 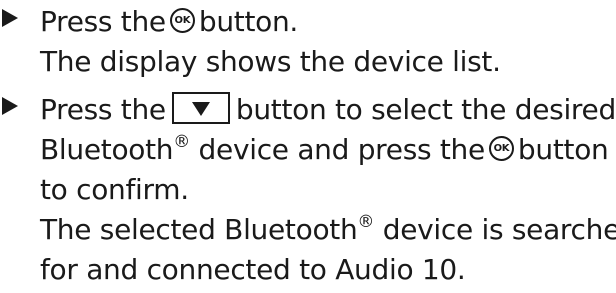 I want to click on step-2-instruction-line-1: Press the button to select the desired, so click(x=328, y=110).